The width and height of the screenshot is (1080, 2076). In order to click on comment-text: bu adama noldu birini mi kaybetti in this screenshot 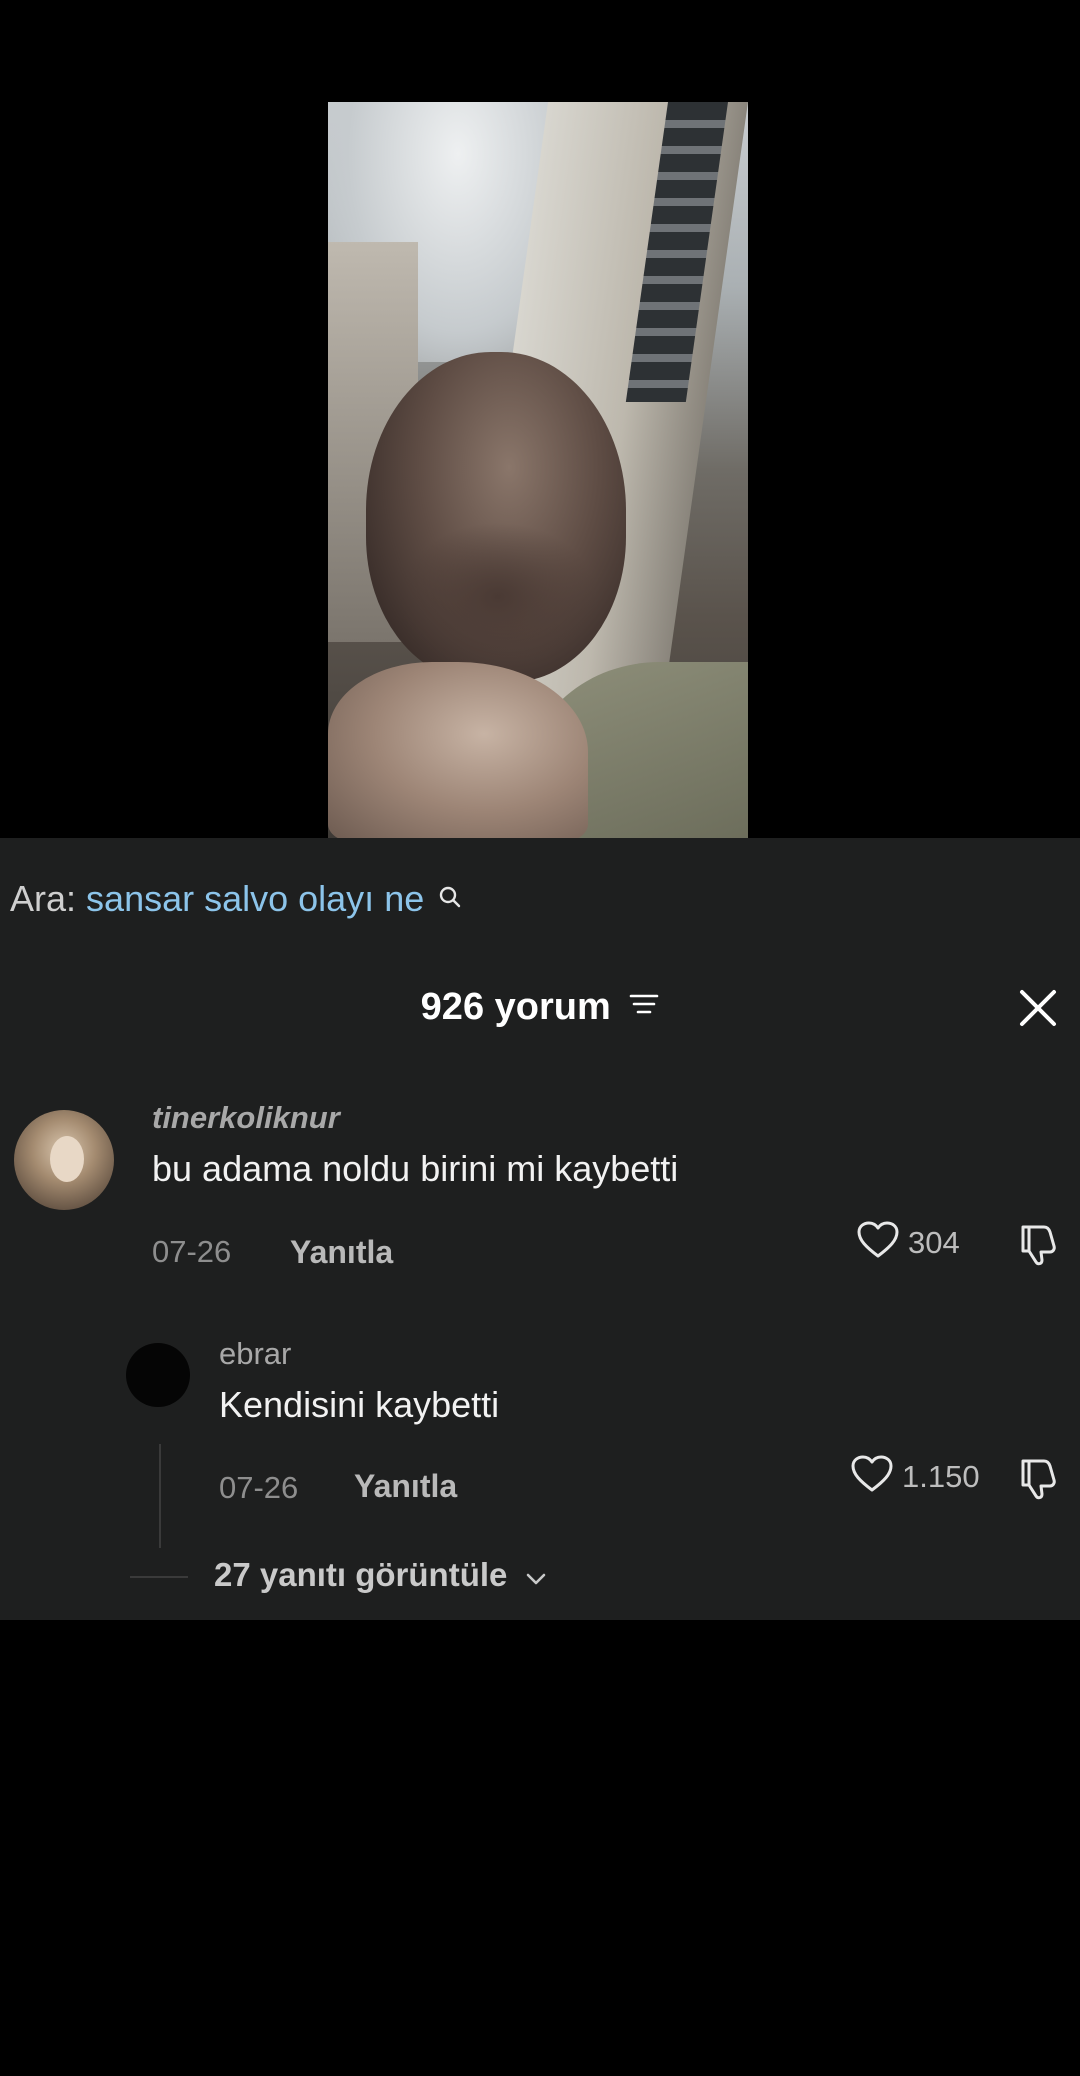, I will do `click(415, 1168)`.